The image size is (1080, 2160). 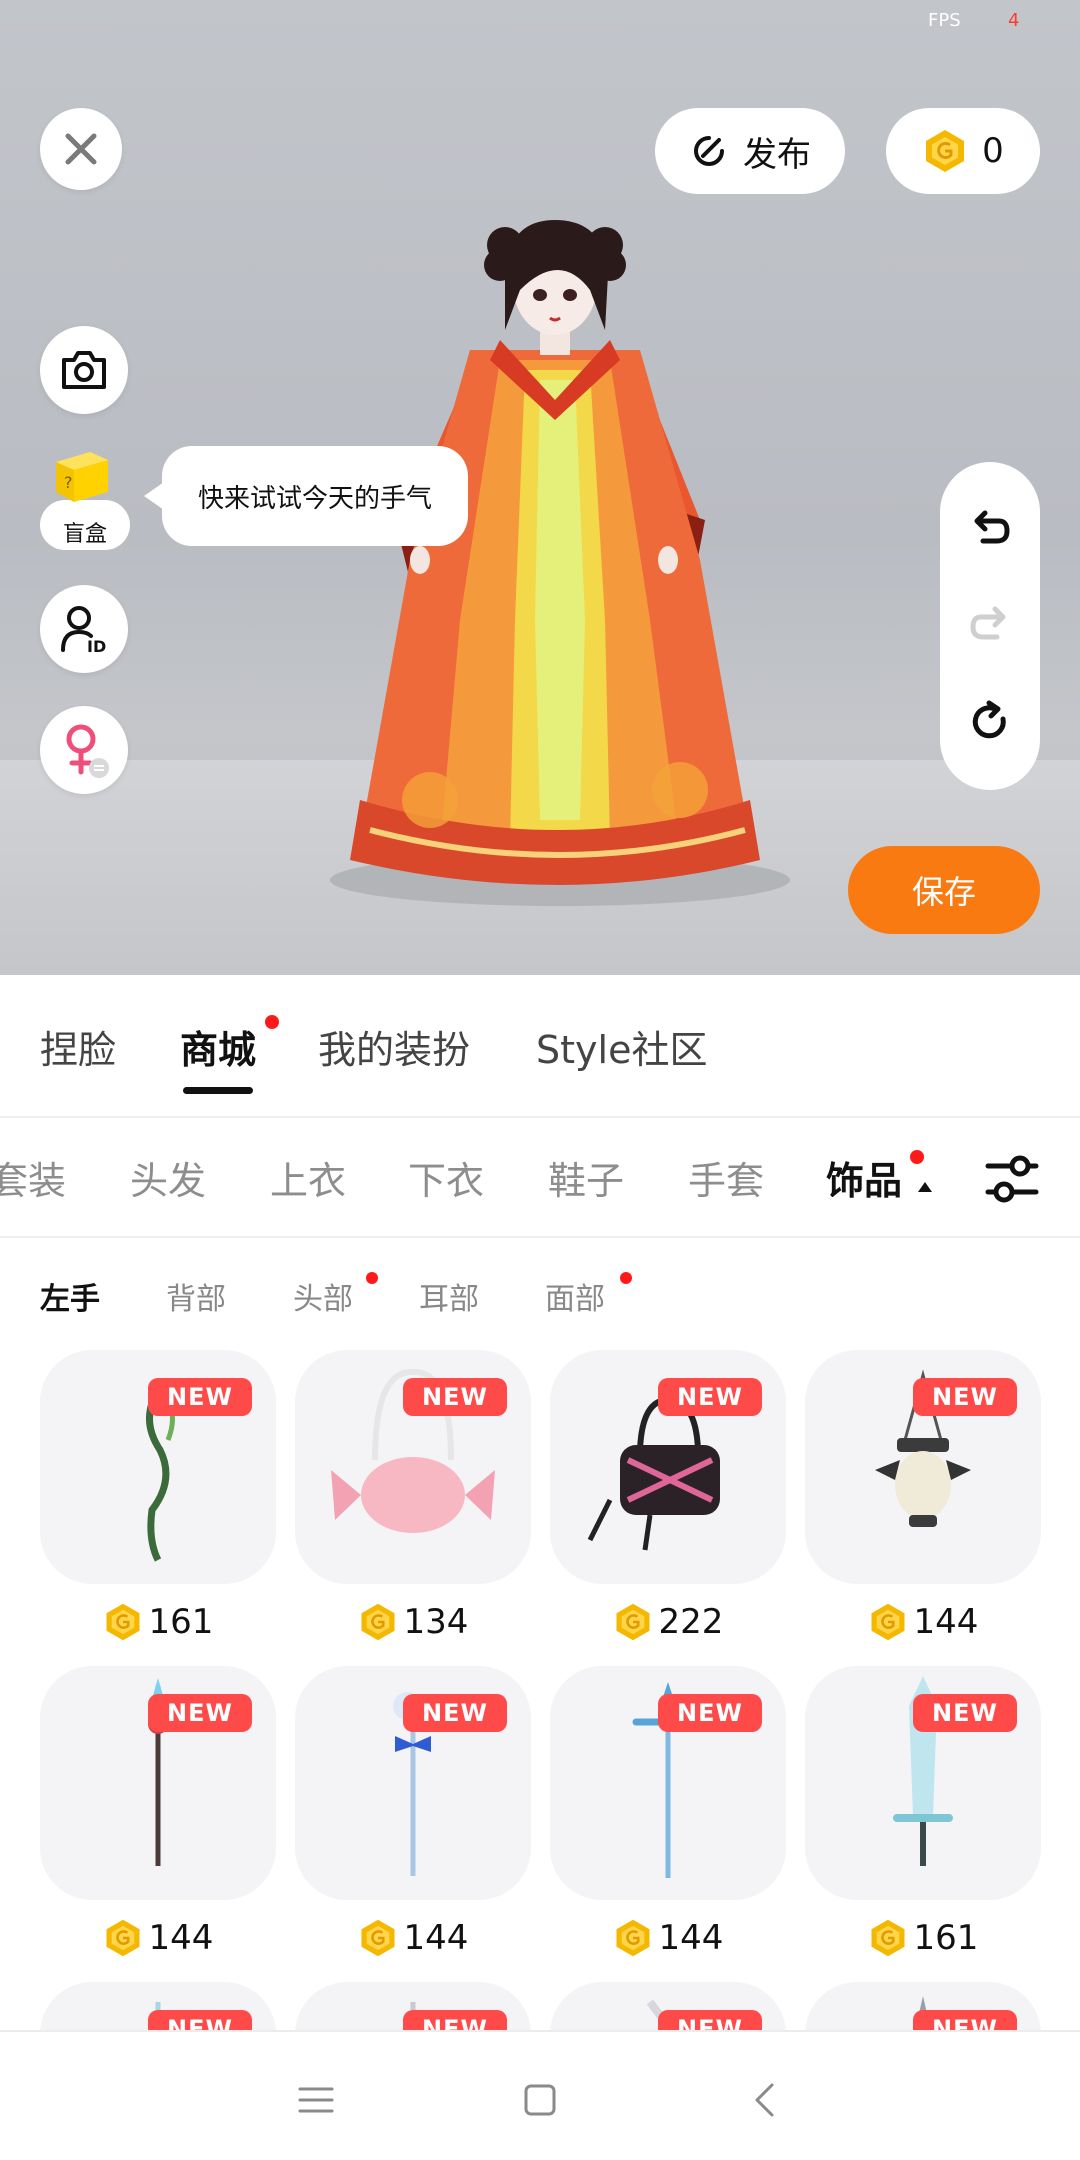 I want to click on blind-box-icon: ?, so click(x=82, y=477).